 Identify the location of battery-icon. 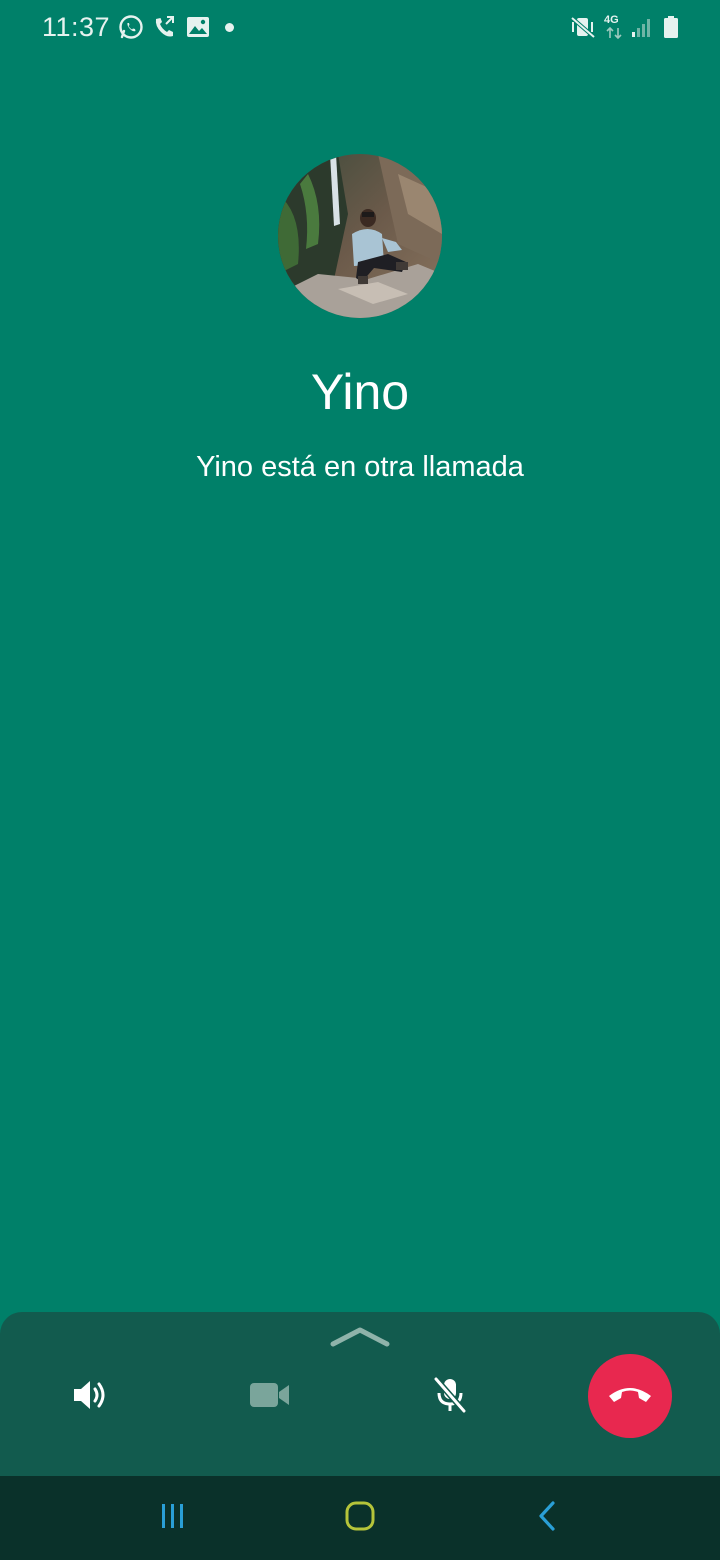
(671, 29).